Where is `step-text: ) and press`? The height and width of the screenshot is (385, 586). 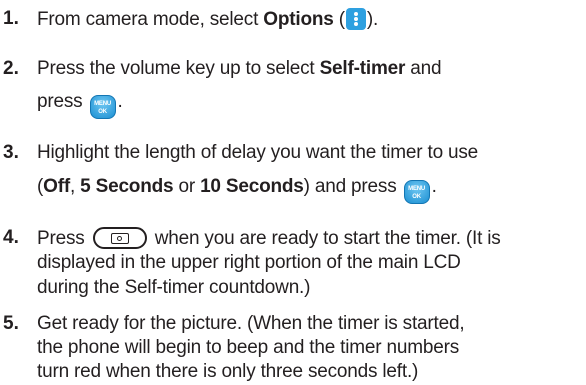 step-text: ) and press is located at coordinates (352, 186).